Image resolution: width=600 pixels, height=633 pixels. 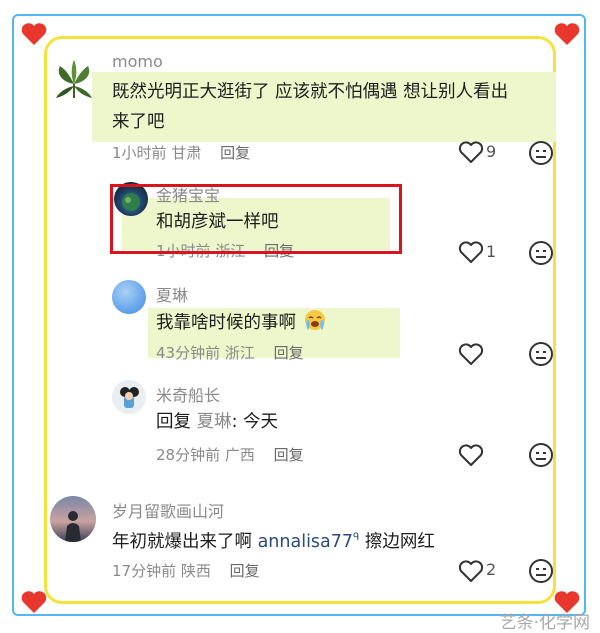 What do you see at coordinates (239, 455) in the screenshot?
I see `location: 广西` at bounding box center [239, 455].